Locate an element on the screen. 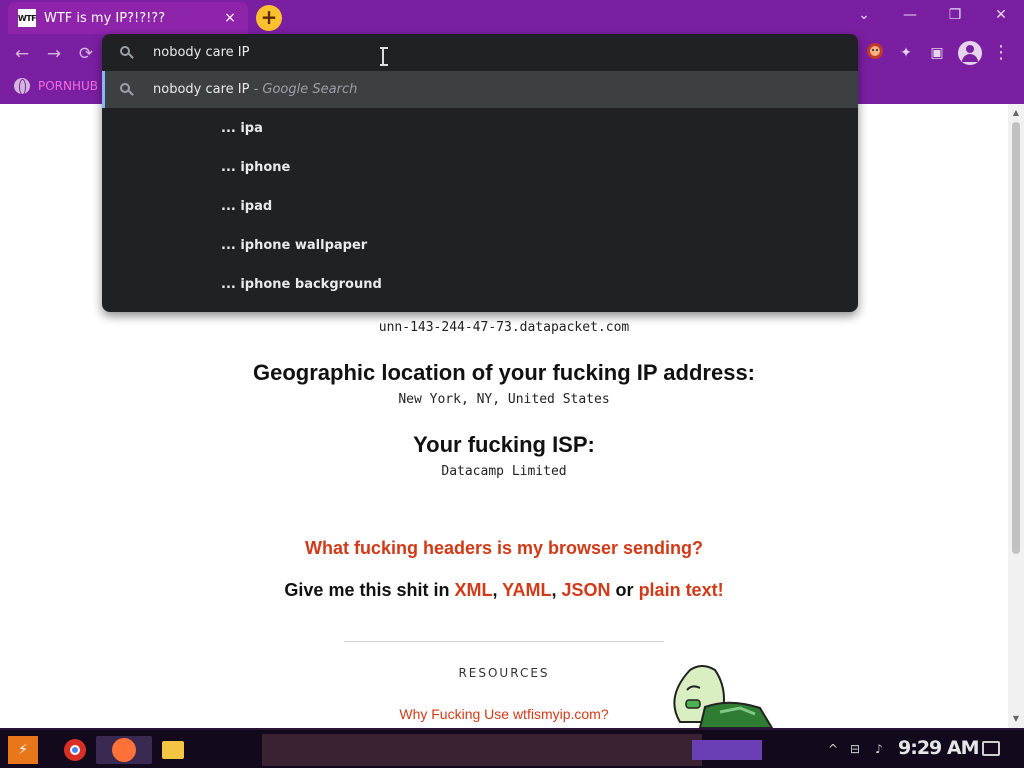 This screenshot has height=768, width=1024. address-input: nobody care IP is located at coordinates (201, 52).